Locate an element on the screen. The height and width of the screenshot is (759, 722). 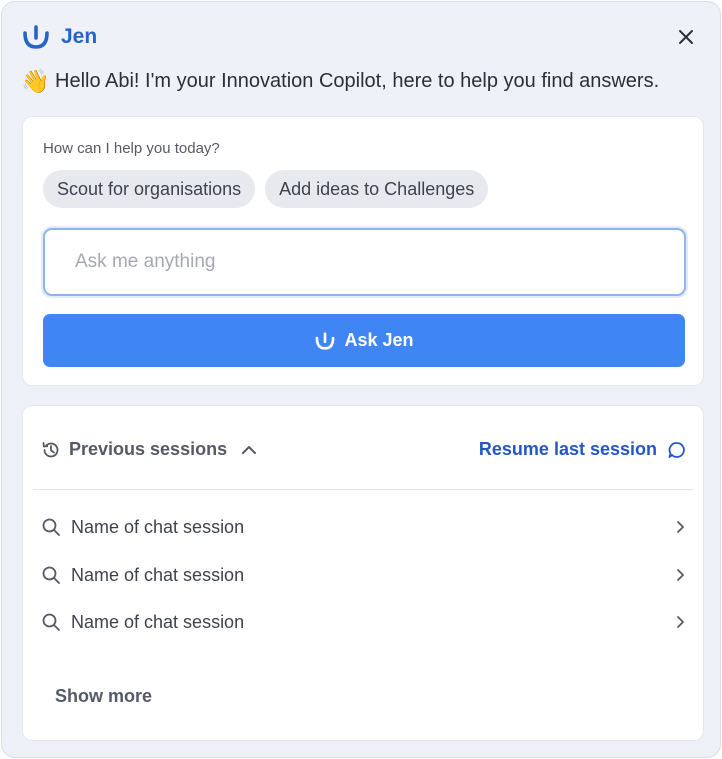
chip-add-ideas-challenges: Add ideas to Challenges is located at coordinates (377, 189).